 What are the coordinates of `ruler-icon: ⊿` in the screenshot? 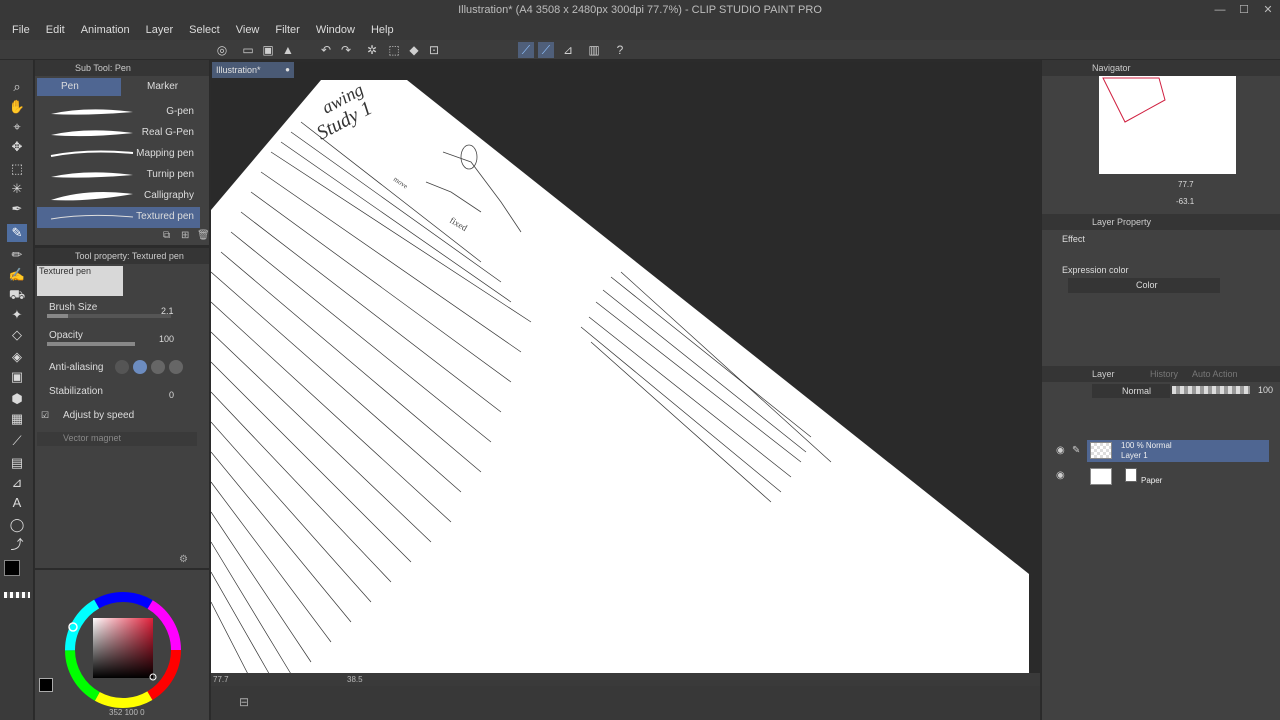 It's located at (17, 483).